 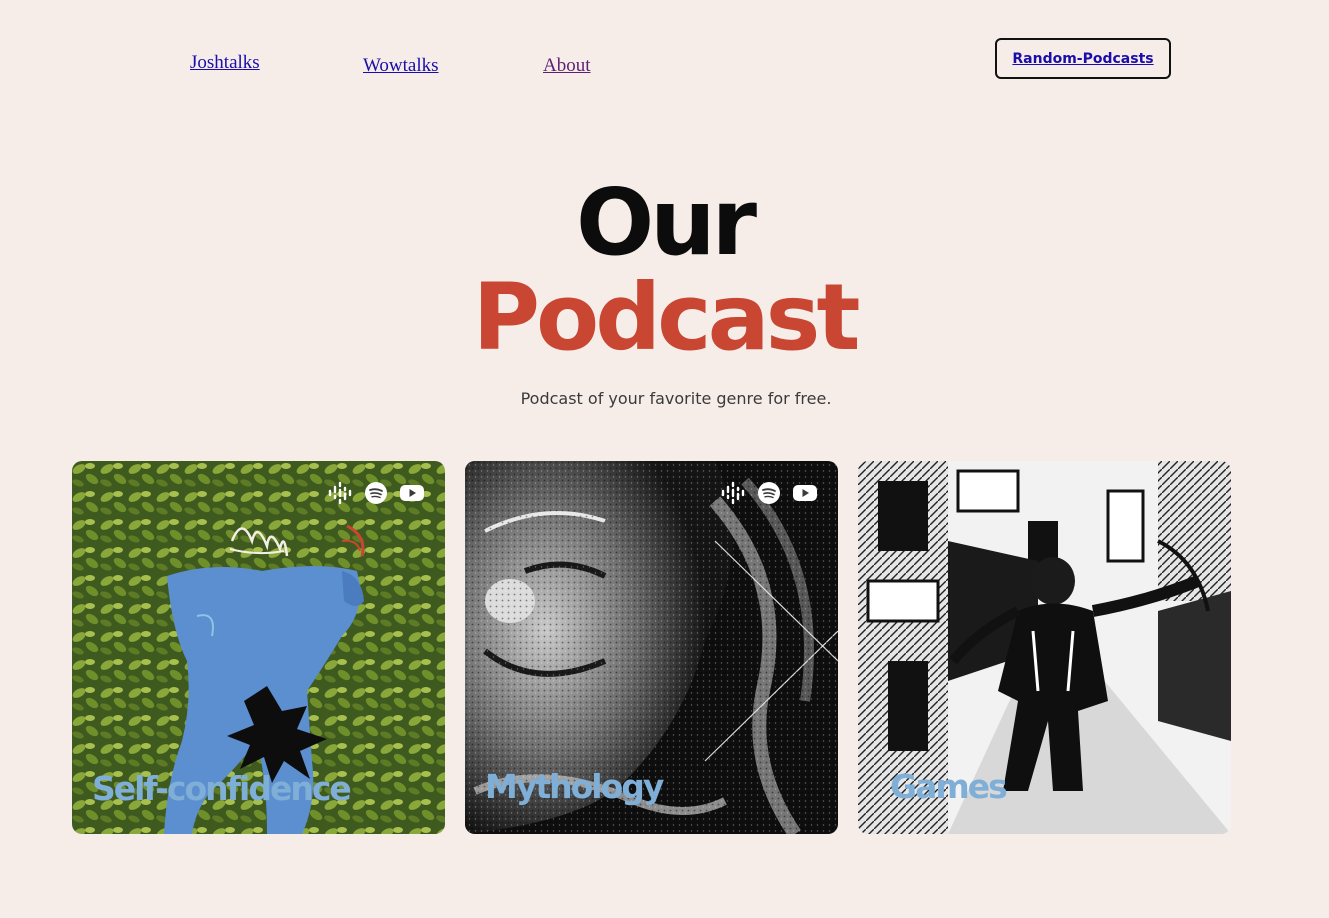 I want to click on random-podcasts-button: Random-Podcasts, so click(x=1083, y=58).